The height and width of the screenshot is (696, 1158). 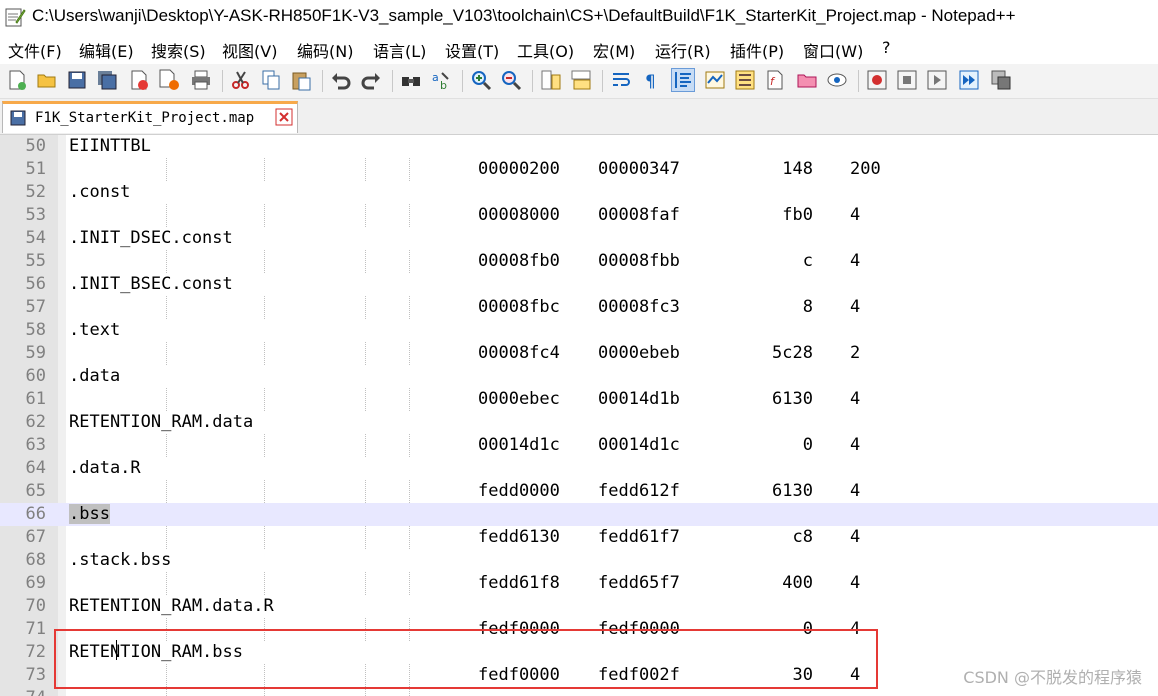 What do you see at coordinates (886, 47) in the screenshot?
I see `menu-help: ?` at bounding box center [886, 47].